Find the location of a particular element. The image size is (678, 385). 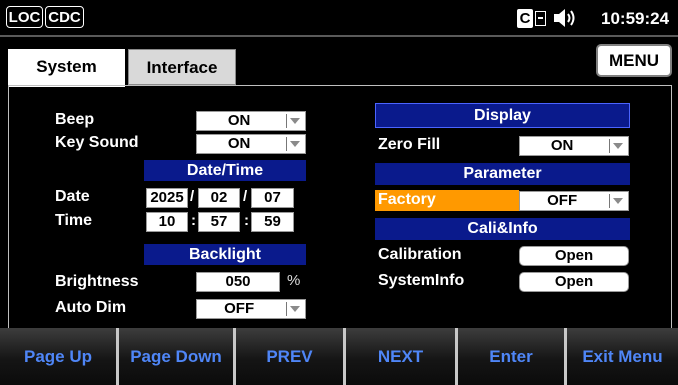

autodim-dropdown: OFF is located at coordinates (251, 309).